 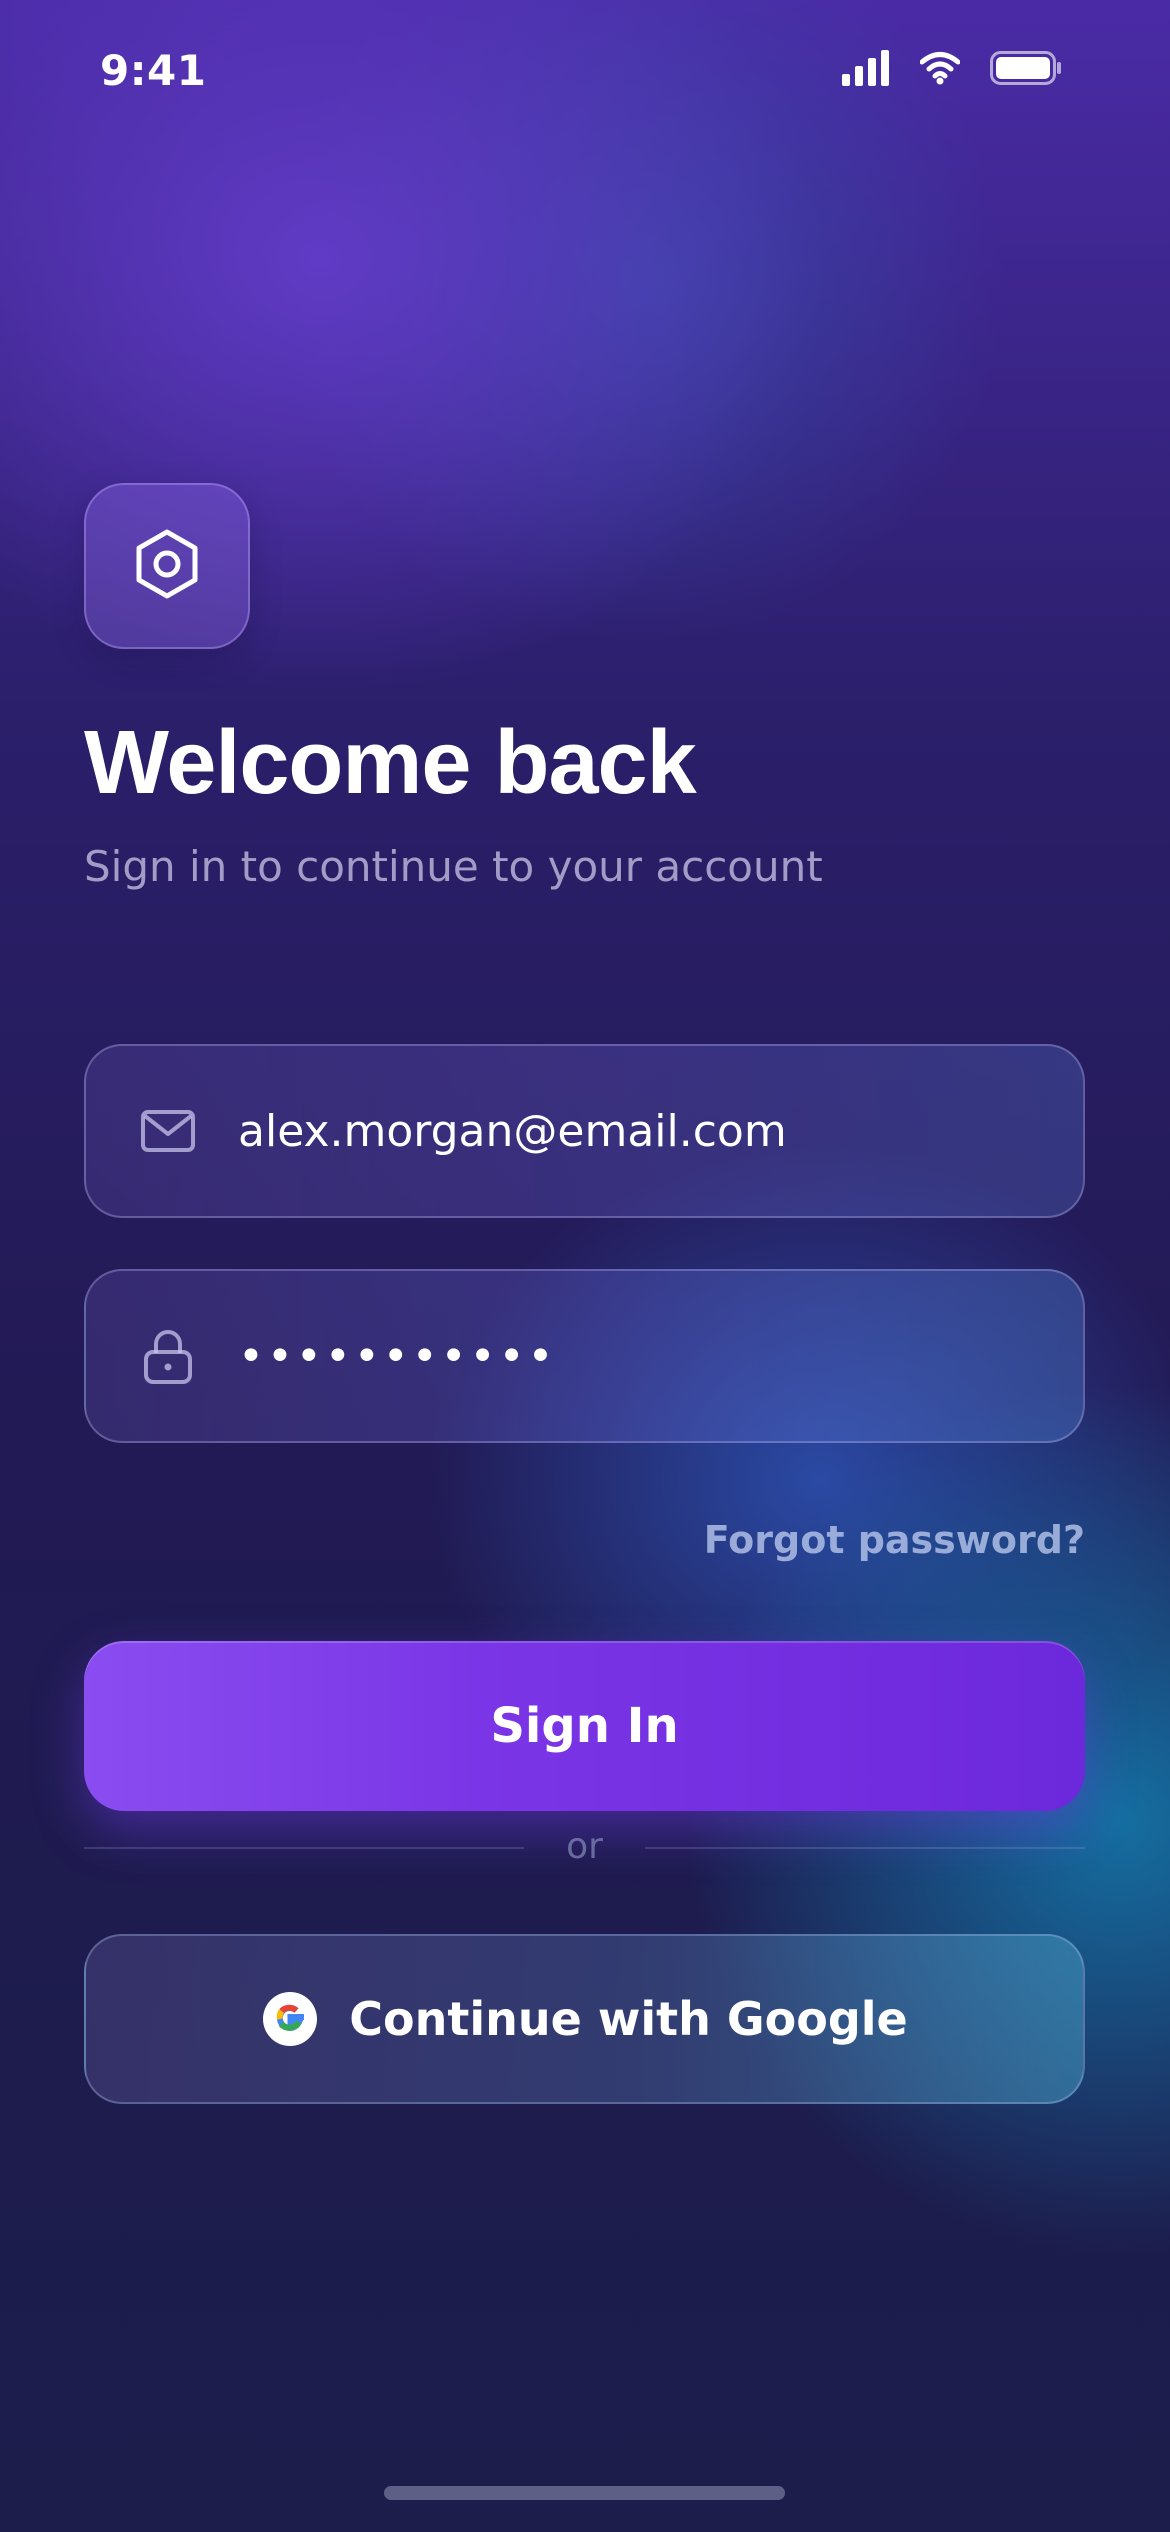 What do you see at coordinates (894, 1540) in the screenshot?
I see `forgot-password-link: Forgot password?` at bounding box center [894, 1540].